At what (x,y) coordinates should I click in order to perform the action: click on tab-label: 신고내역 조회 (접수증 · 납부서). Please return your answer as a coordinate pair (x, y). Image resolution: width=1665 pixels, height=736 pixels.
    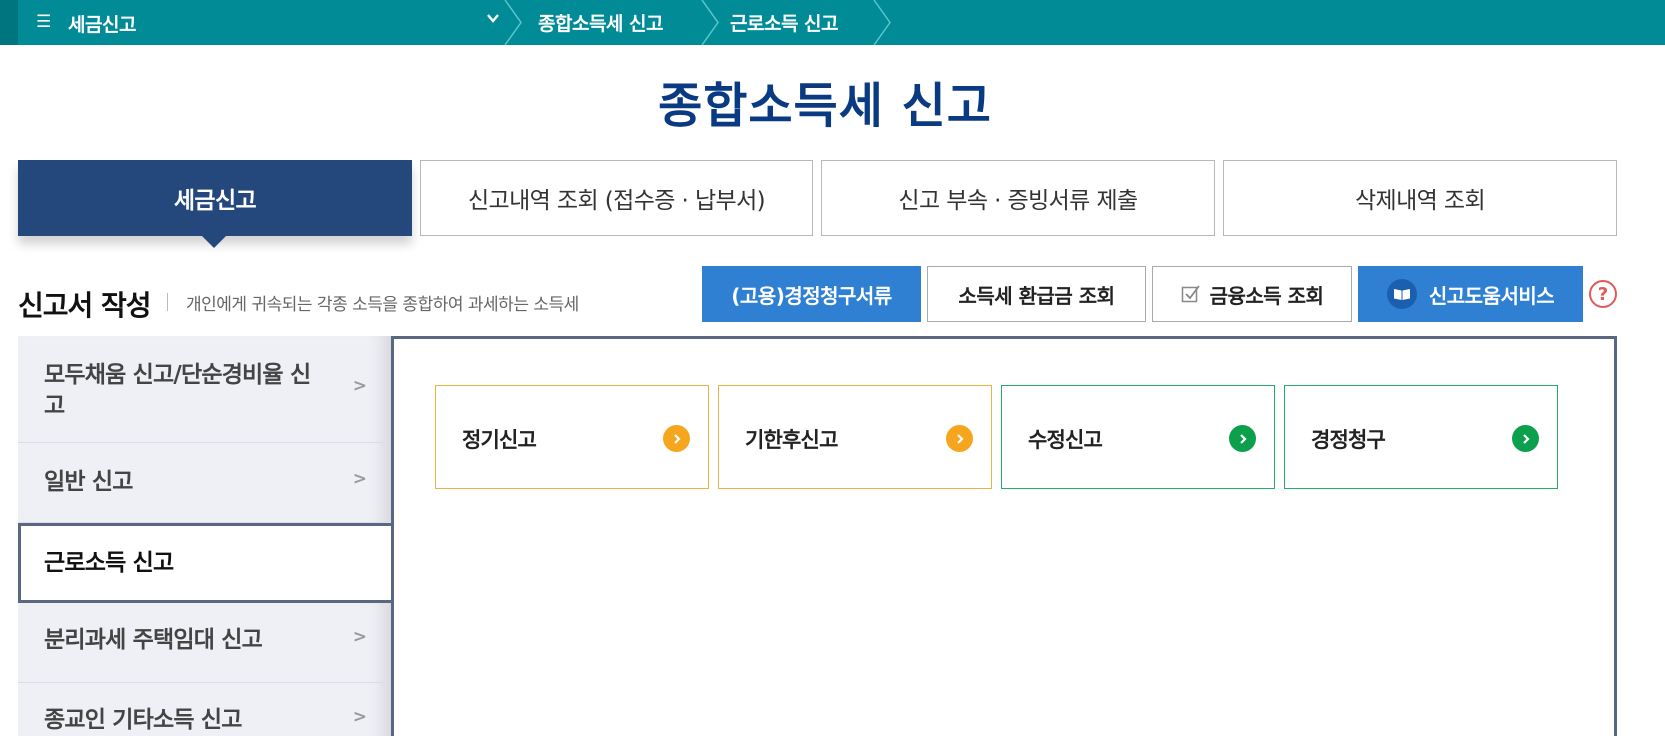
    Looking at the image, I should click on (616, 201).